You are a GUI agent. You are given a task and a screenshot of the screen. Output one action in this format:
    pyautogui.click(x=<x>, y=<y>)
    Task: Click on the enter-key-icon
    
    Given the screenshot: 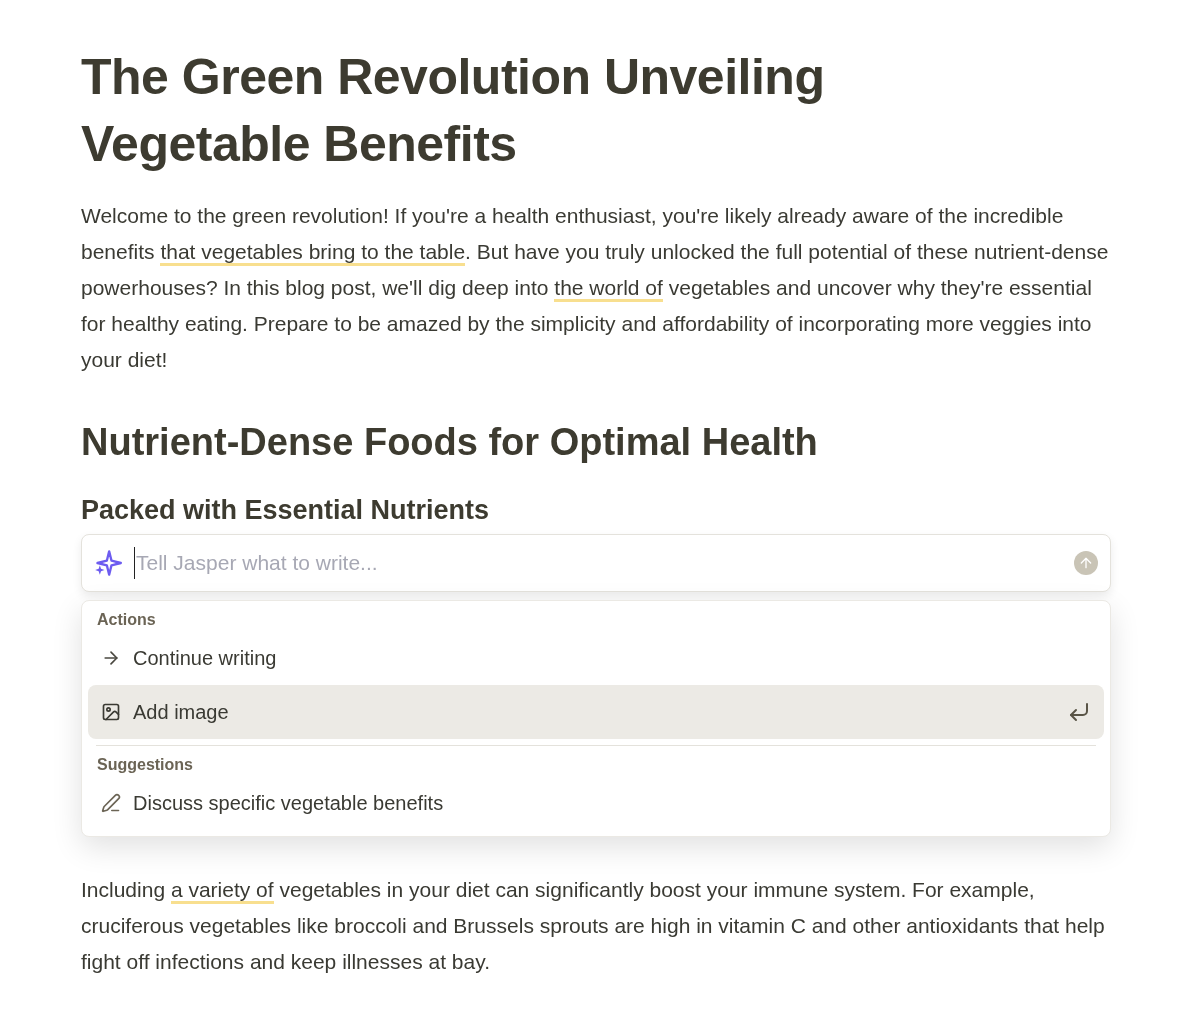 What is the action you would take?
    pyautogui.click(x=1079, y=712)
    